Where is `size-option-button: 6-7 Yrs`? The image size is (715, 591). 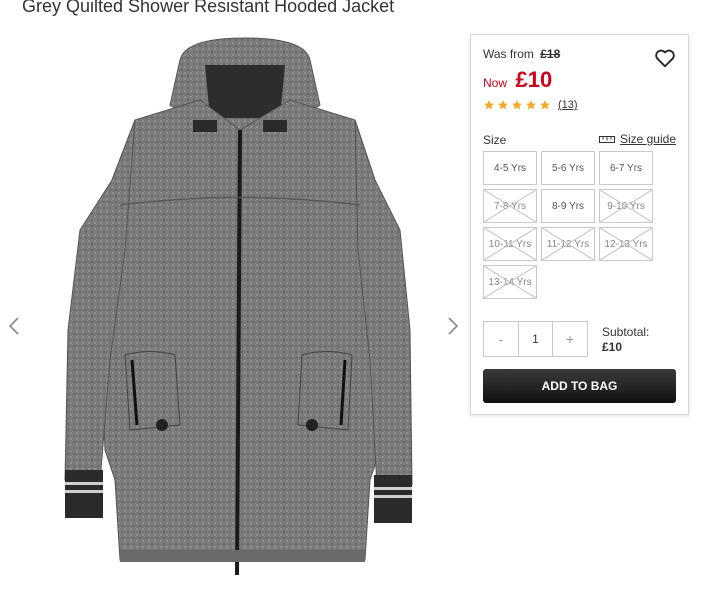 size-option-button: 6-7 Yrs is located at coordinates (626, 168).